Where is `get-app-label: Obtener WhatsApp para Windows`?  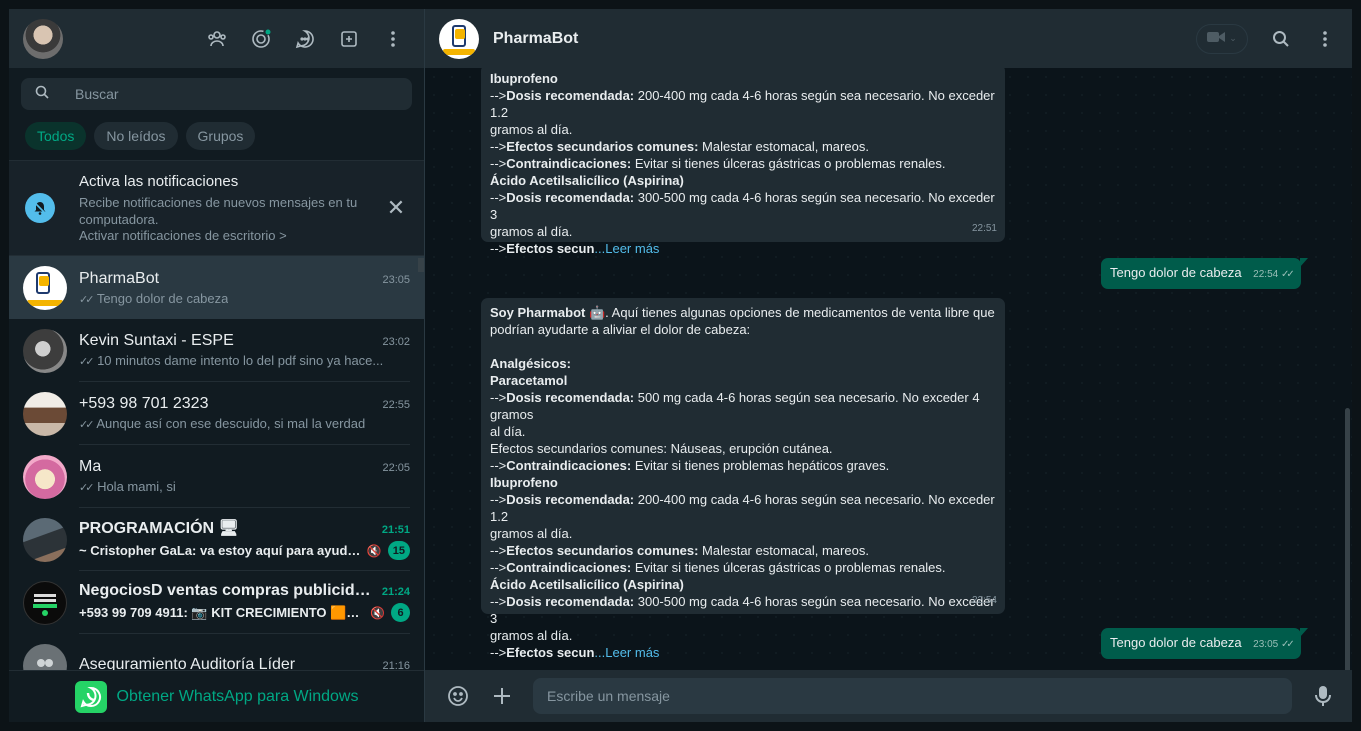
get-app-label: Obtener WhatsApp para Windows is located at coordinates (238, 697).